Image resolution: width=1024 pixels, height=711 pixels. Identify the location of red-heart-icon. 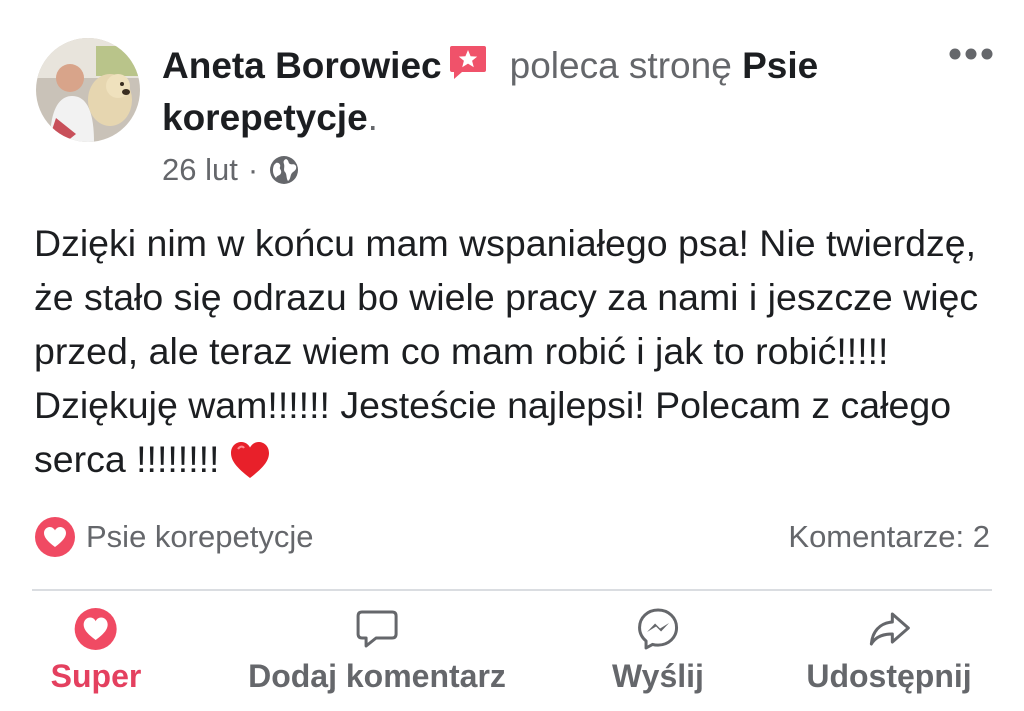
(250, 460).